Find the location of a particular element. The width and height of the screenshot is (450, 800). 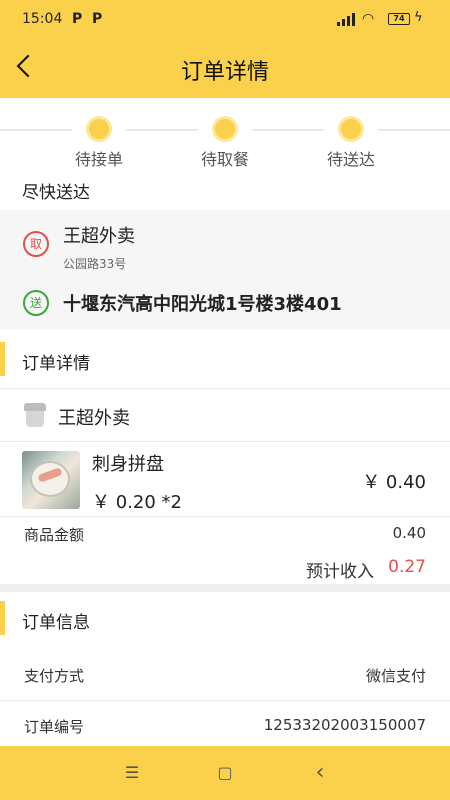

page-title: 订单详情 is located at coordinates (224, 72).